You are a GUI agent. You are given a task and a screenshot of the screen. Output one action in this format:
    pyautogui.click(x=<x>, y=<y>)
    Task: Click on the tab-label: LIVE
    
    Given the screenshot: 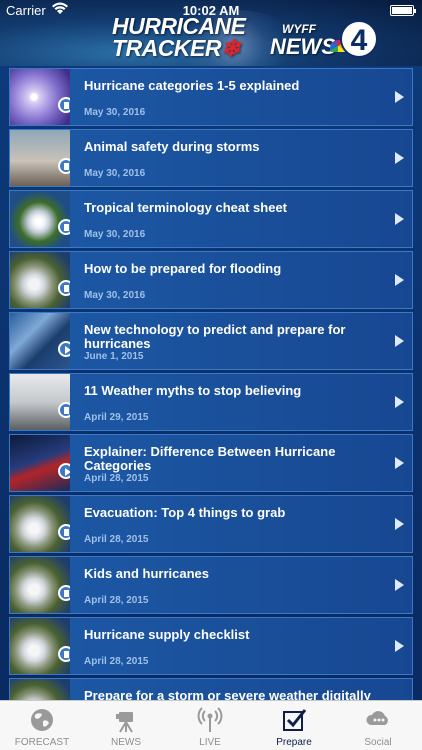 What is the action you would take?
    pyautogui.click(x=210, y=742)
    